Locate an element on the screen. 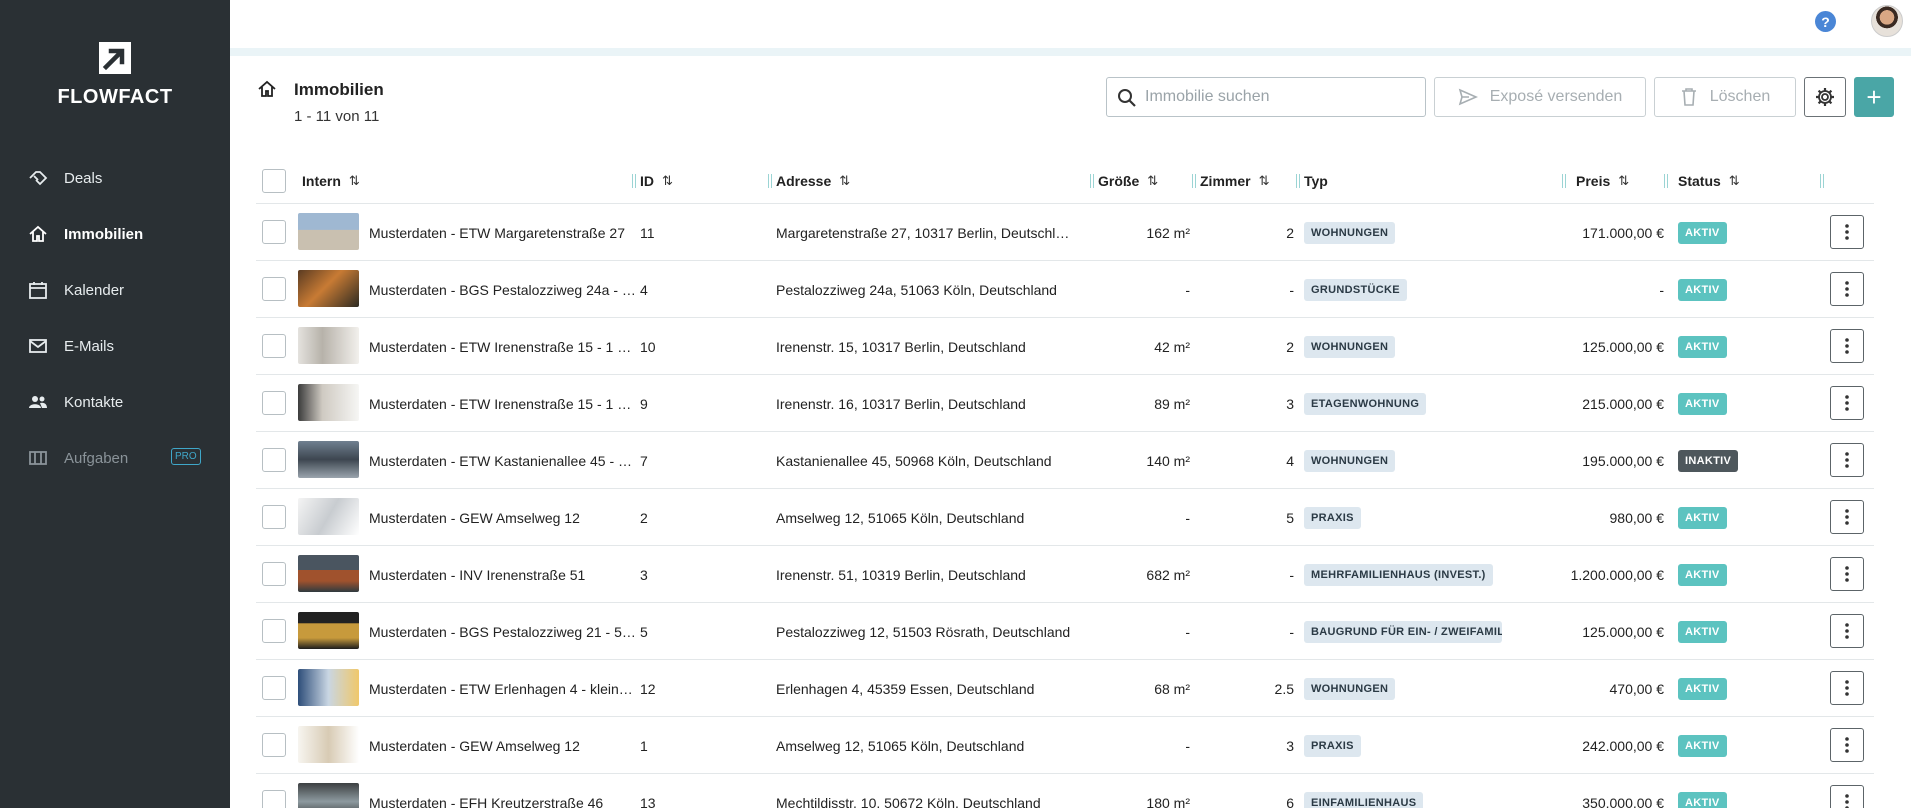  sidebar-item-aufgaben: Aufgaben PRO is located at coordinates (115, 458).